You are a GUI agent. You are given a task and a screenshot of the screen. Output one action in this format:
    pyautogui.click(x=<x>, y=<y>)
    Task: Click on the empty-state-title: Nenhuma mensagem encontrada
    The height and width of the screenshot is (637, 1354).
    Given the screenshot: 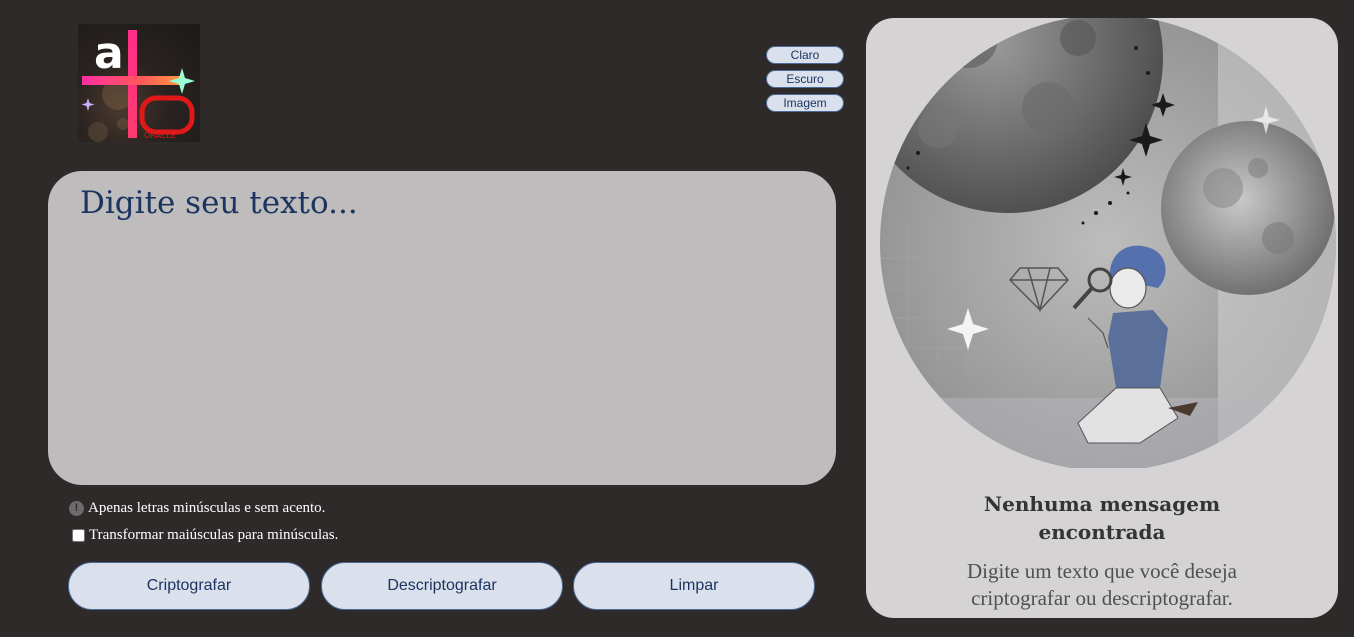 What is the action you would take?
    pyautogui.click(x=1102, y=518)
    